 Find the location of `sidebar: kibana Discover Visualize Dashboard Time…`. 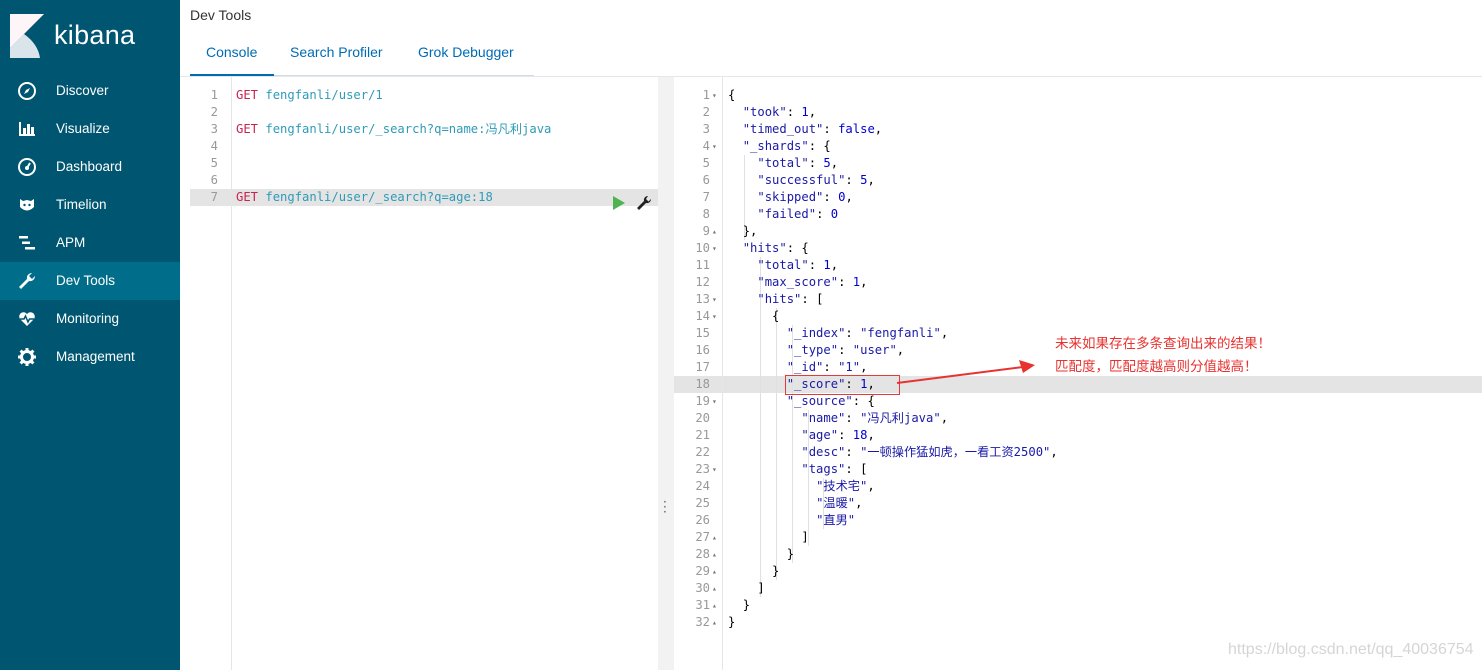

sidebar: kibana Discover Visualize Dashboard Time… is located at coordinates (90, 335).